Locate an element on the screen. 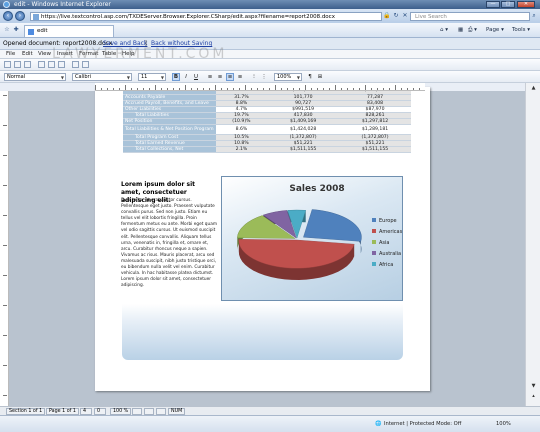 Image resolution: width=540 pixels, height=432 pixels. page-menu: Page ▾ is located at coordinates (495, 30).